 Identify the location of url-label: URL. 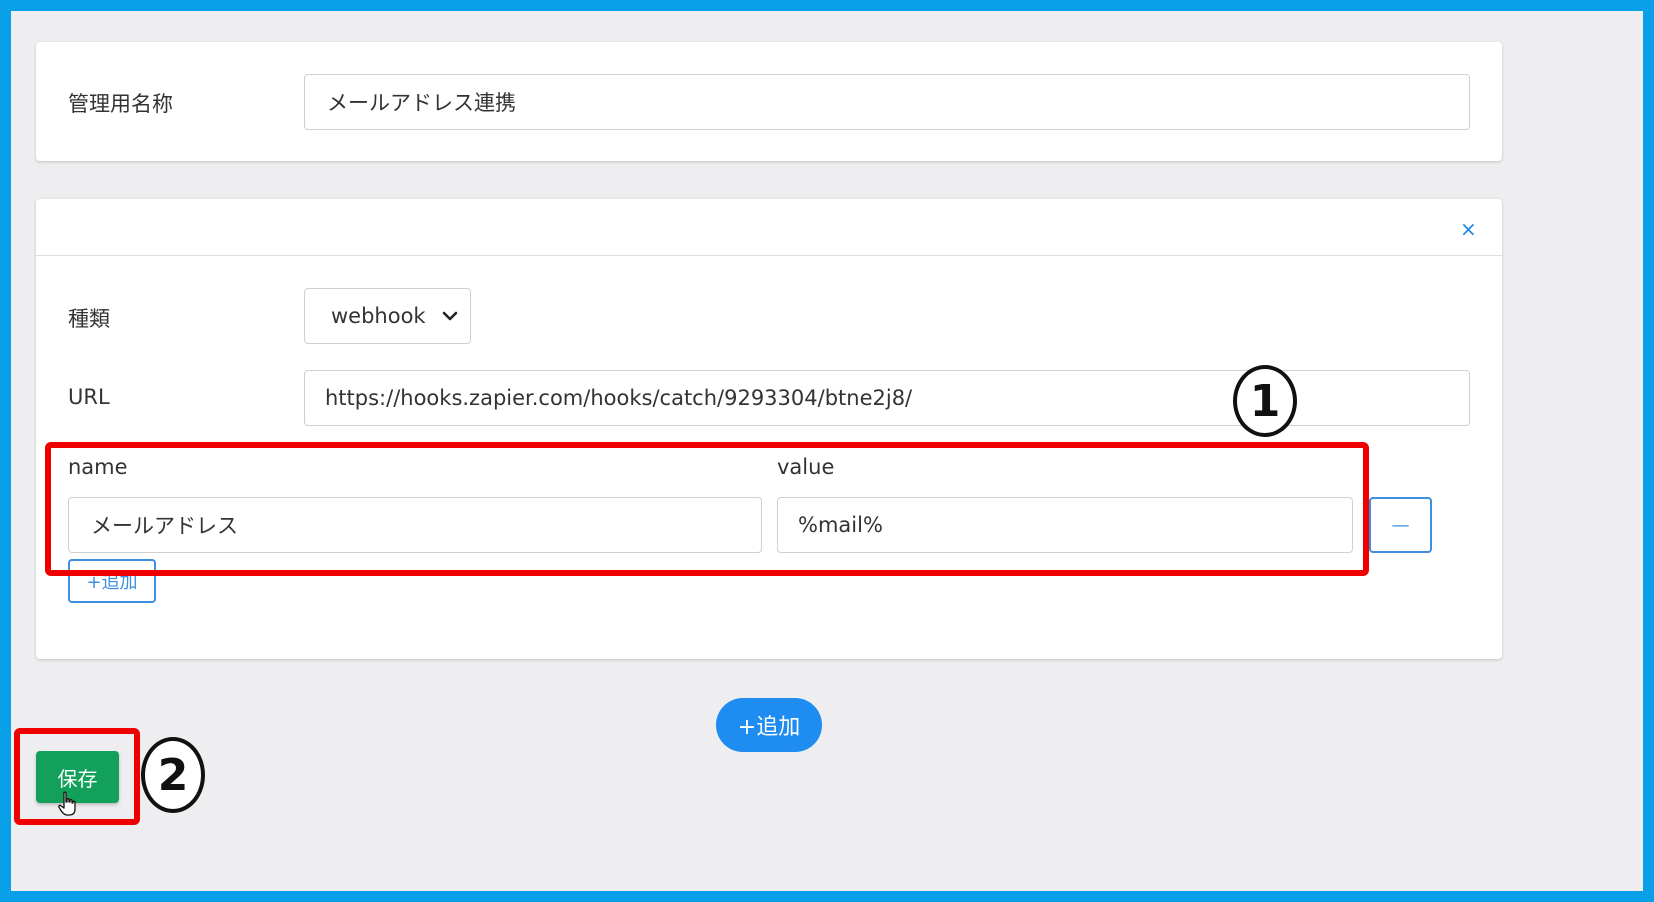
(89, 397).